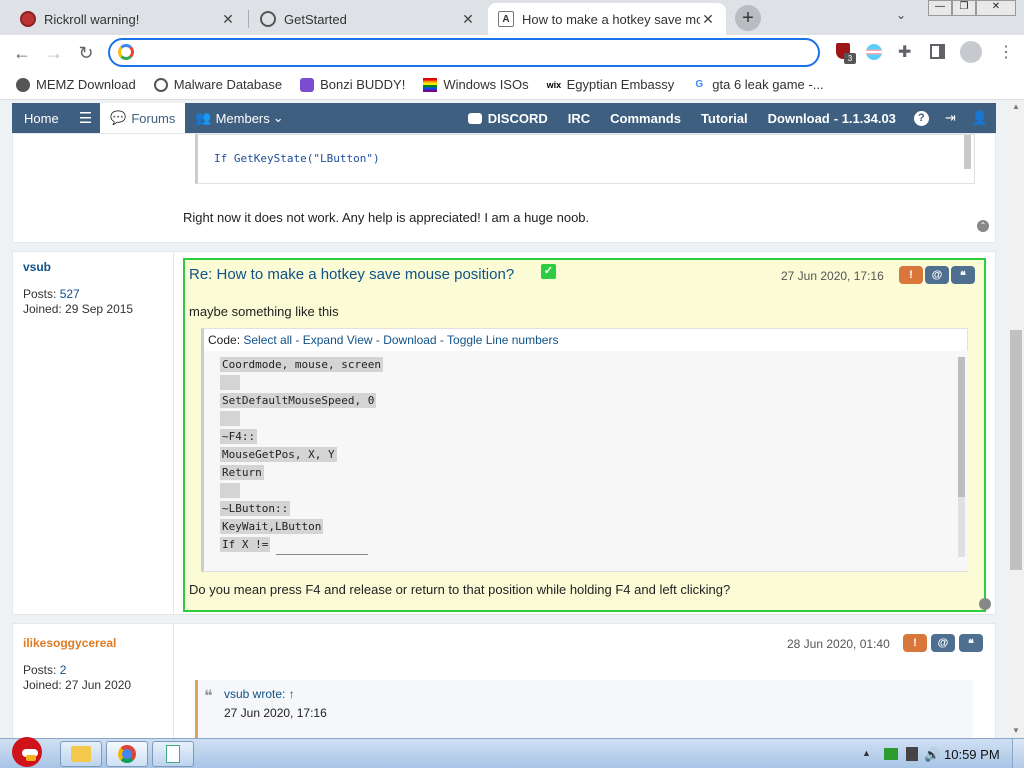 The width and height of the screenshot is (1024, 769). Describe the element at coordinates (54, 53) in the screenshot. I see `forward-icon: →` at that location.